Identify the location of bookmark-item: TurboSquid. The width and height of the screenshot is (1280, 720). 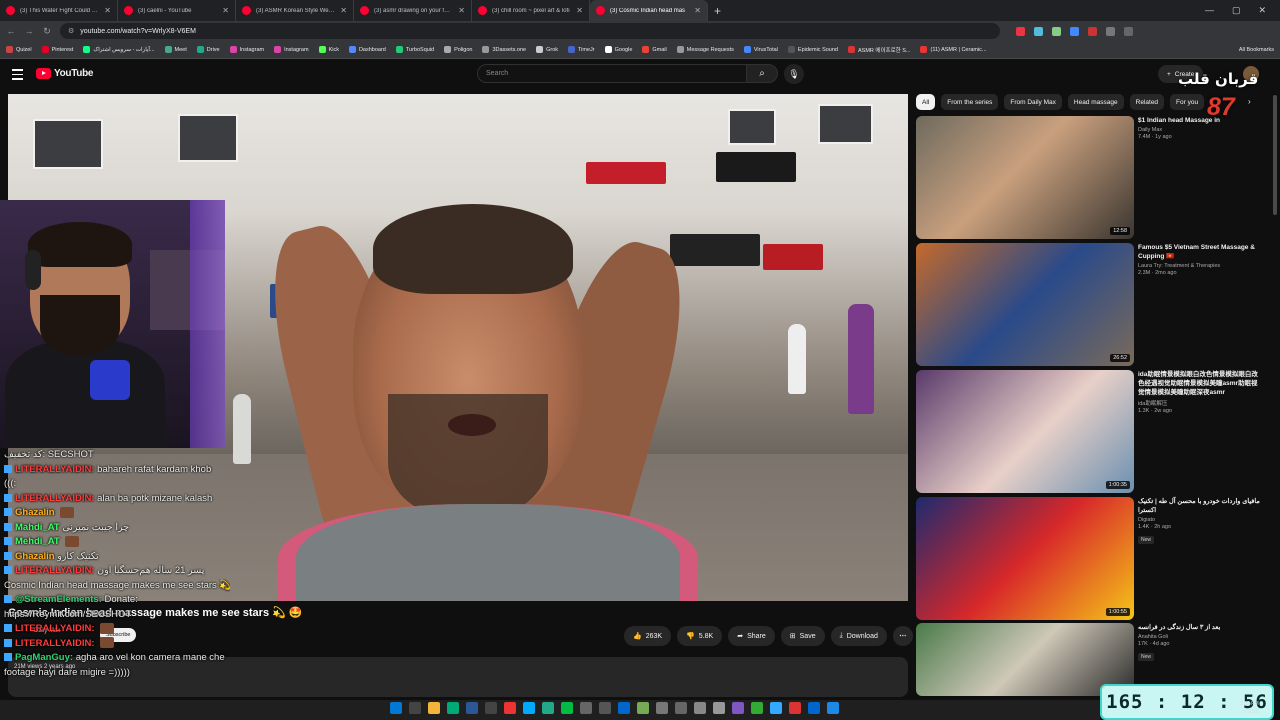
(414, 49).